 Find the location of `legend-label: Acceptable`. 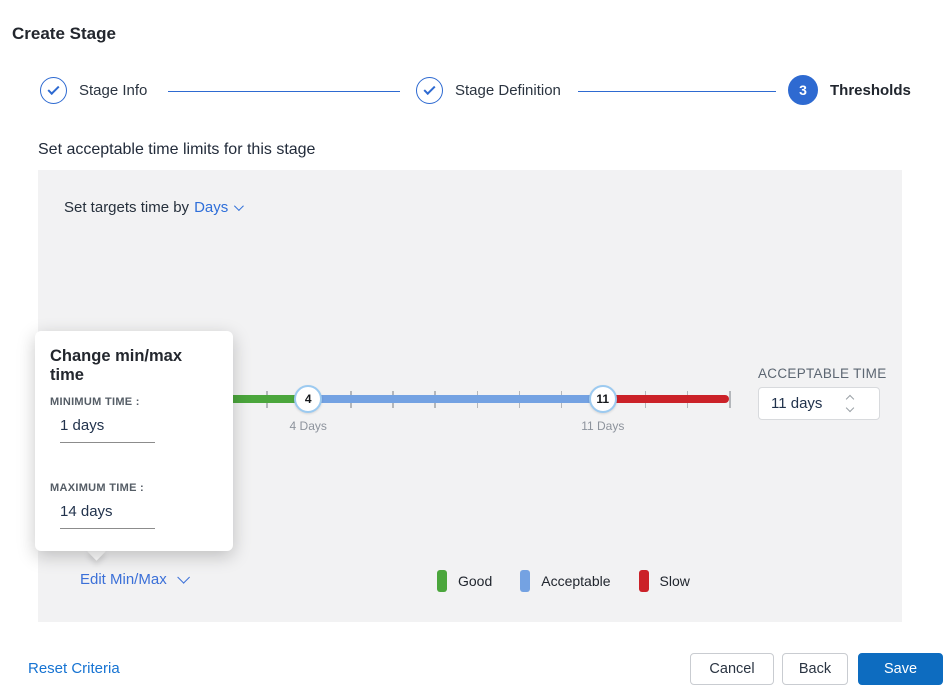

legend-label: Acceptable is located at coordinates (576, 581).